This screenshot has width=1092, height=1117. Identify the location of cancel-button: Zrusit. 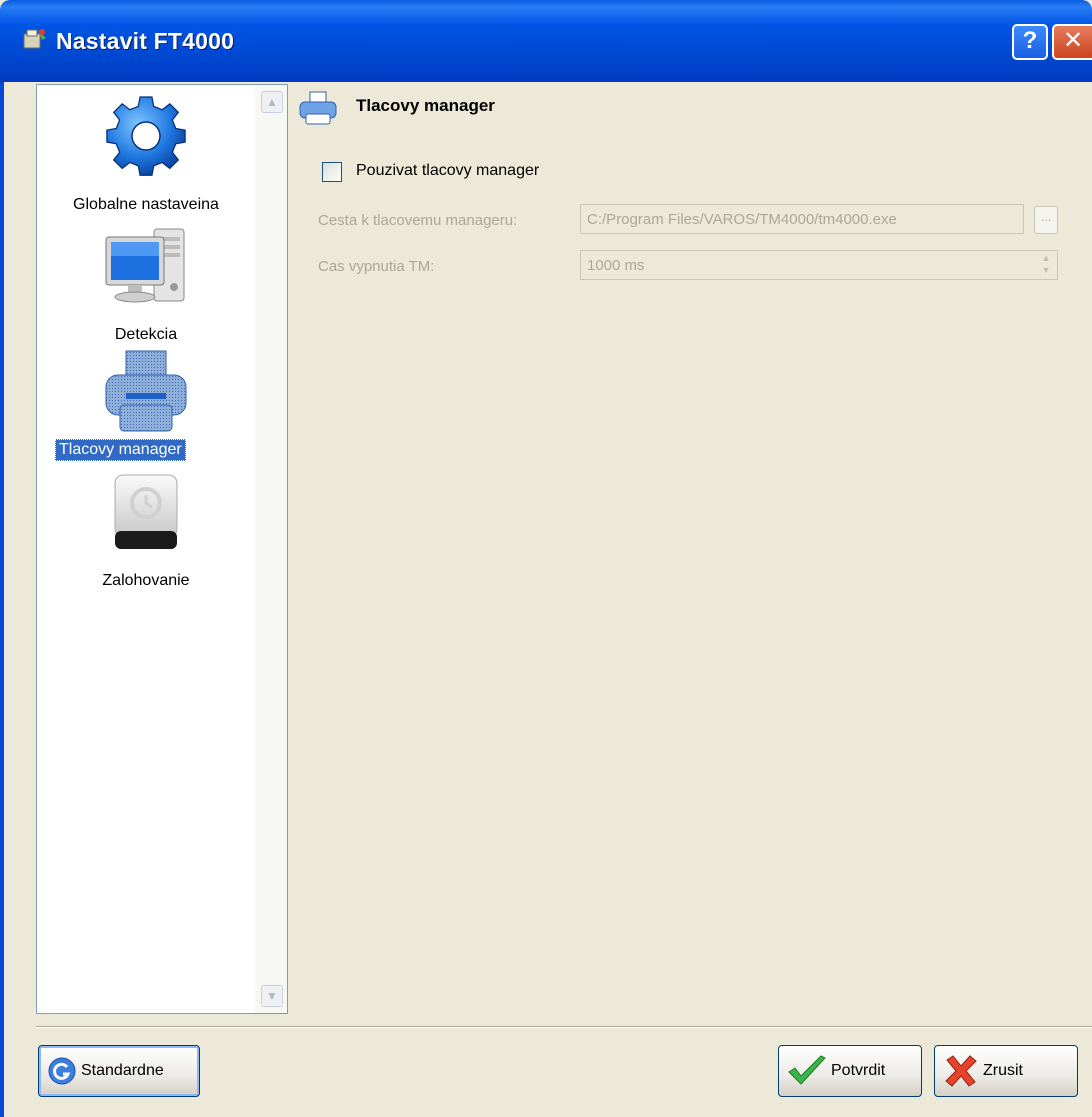
(1006, 1071).